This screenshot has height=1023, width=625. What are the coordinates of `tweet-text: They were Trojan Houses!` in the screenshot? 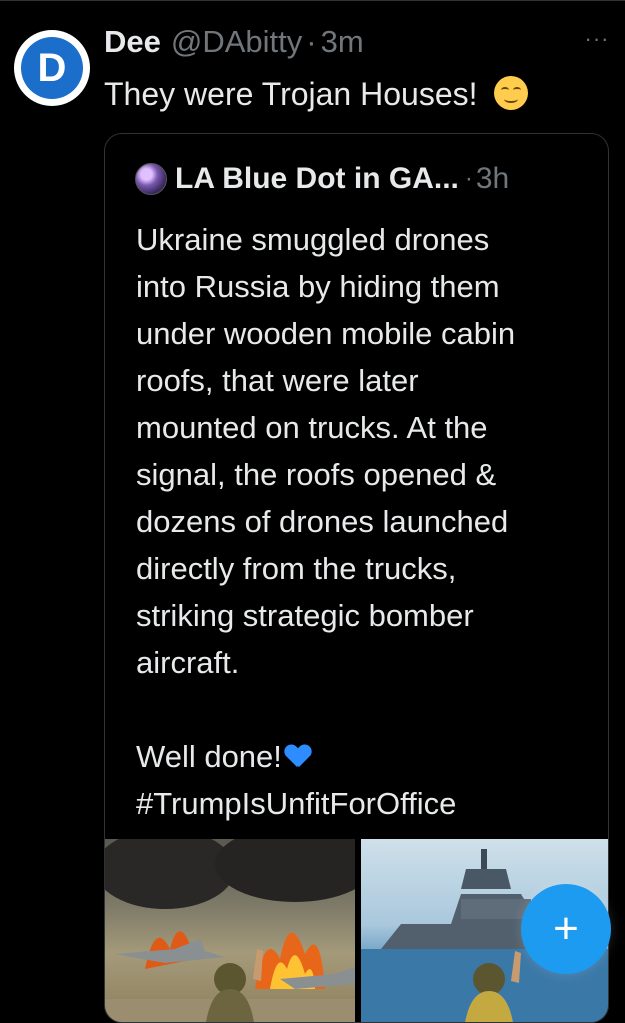 It's located at (316, 94).